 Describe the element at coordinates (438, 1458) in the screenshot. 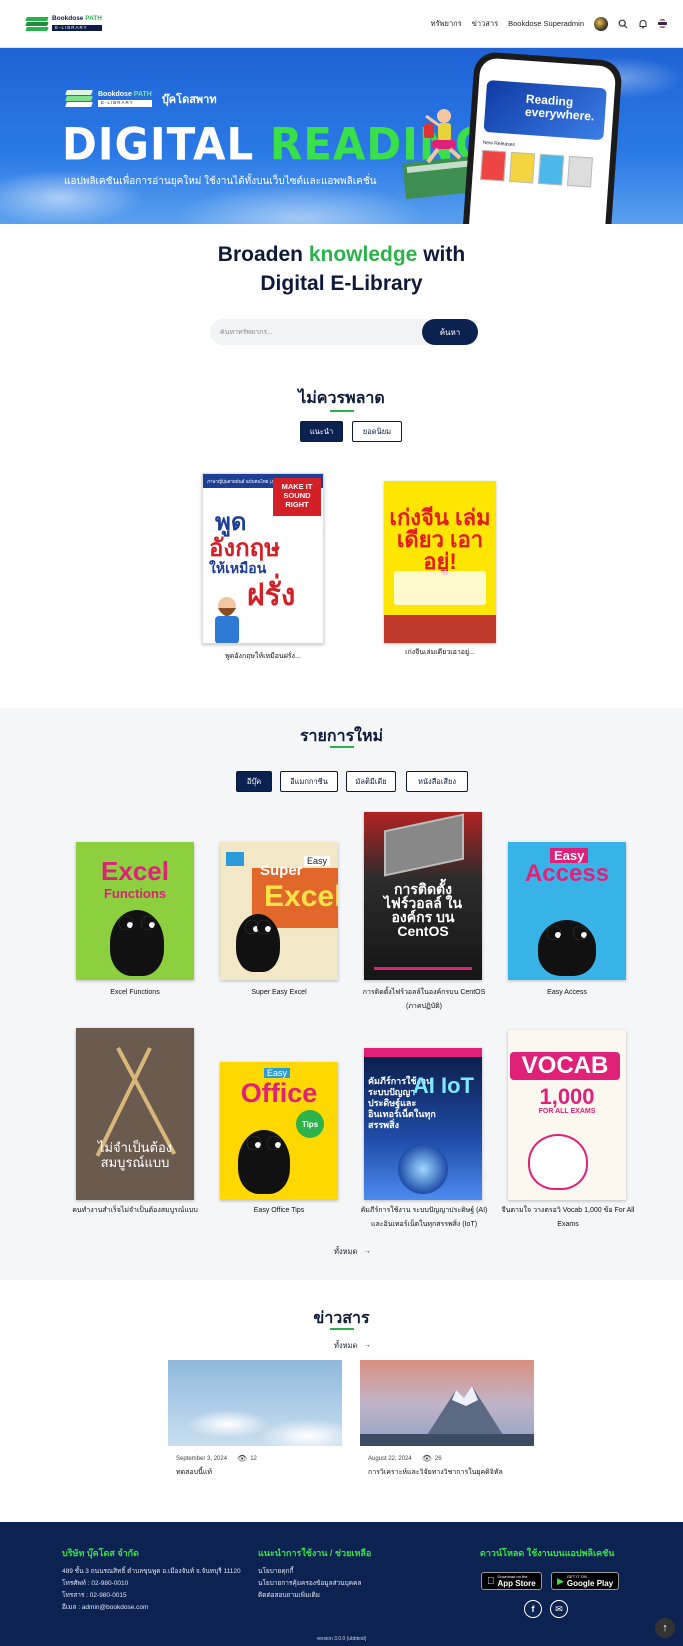

I see `news-views: 26` at that location.